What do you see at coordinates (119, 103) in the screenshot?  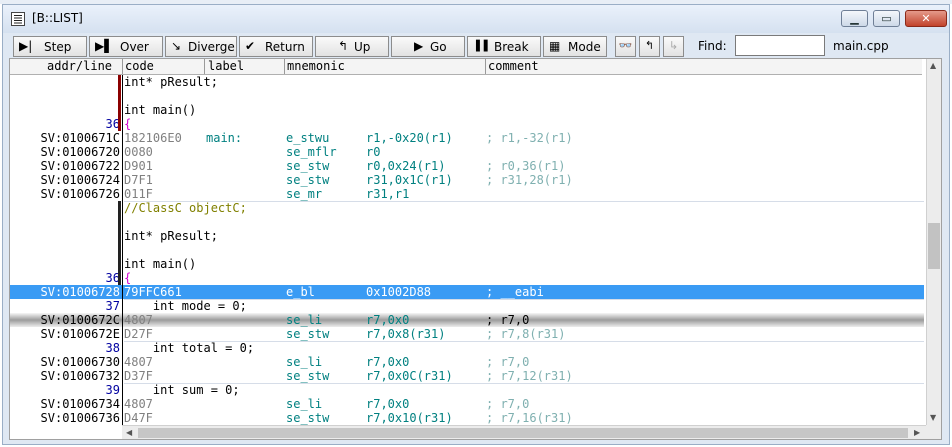 I see `breakpoint-marker` at bounding box center [119, 103].